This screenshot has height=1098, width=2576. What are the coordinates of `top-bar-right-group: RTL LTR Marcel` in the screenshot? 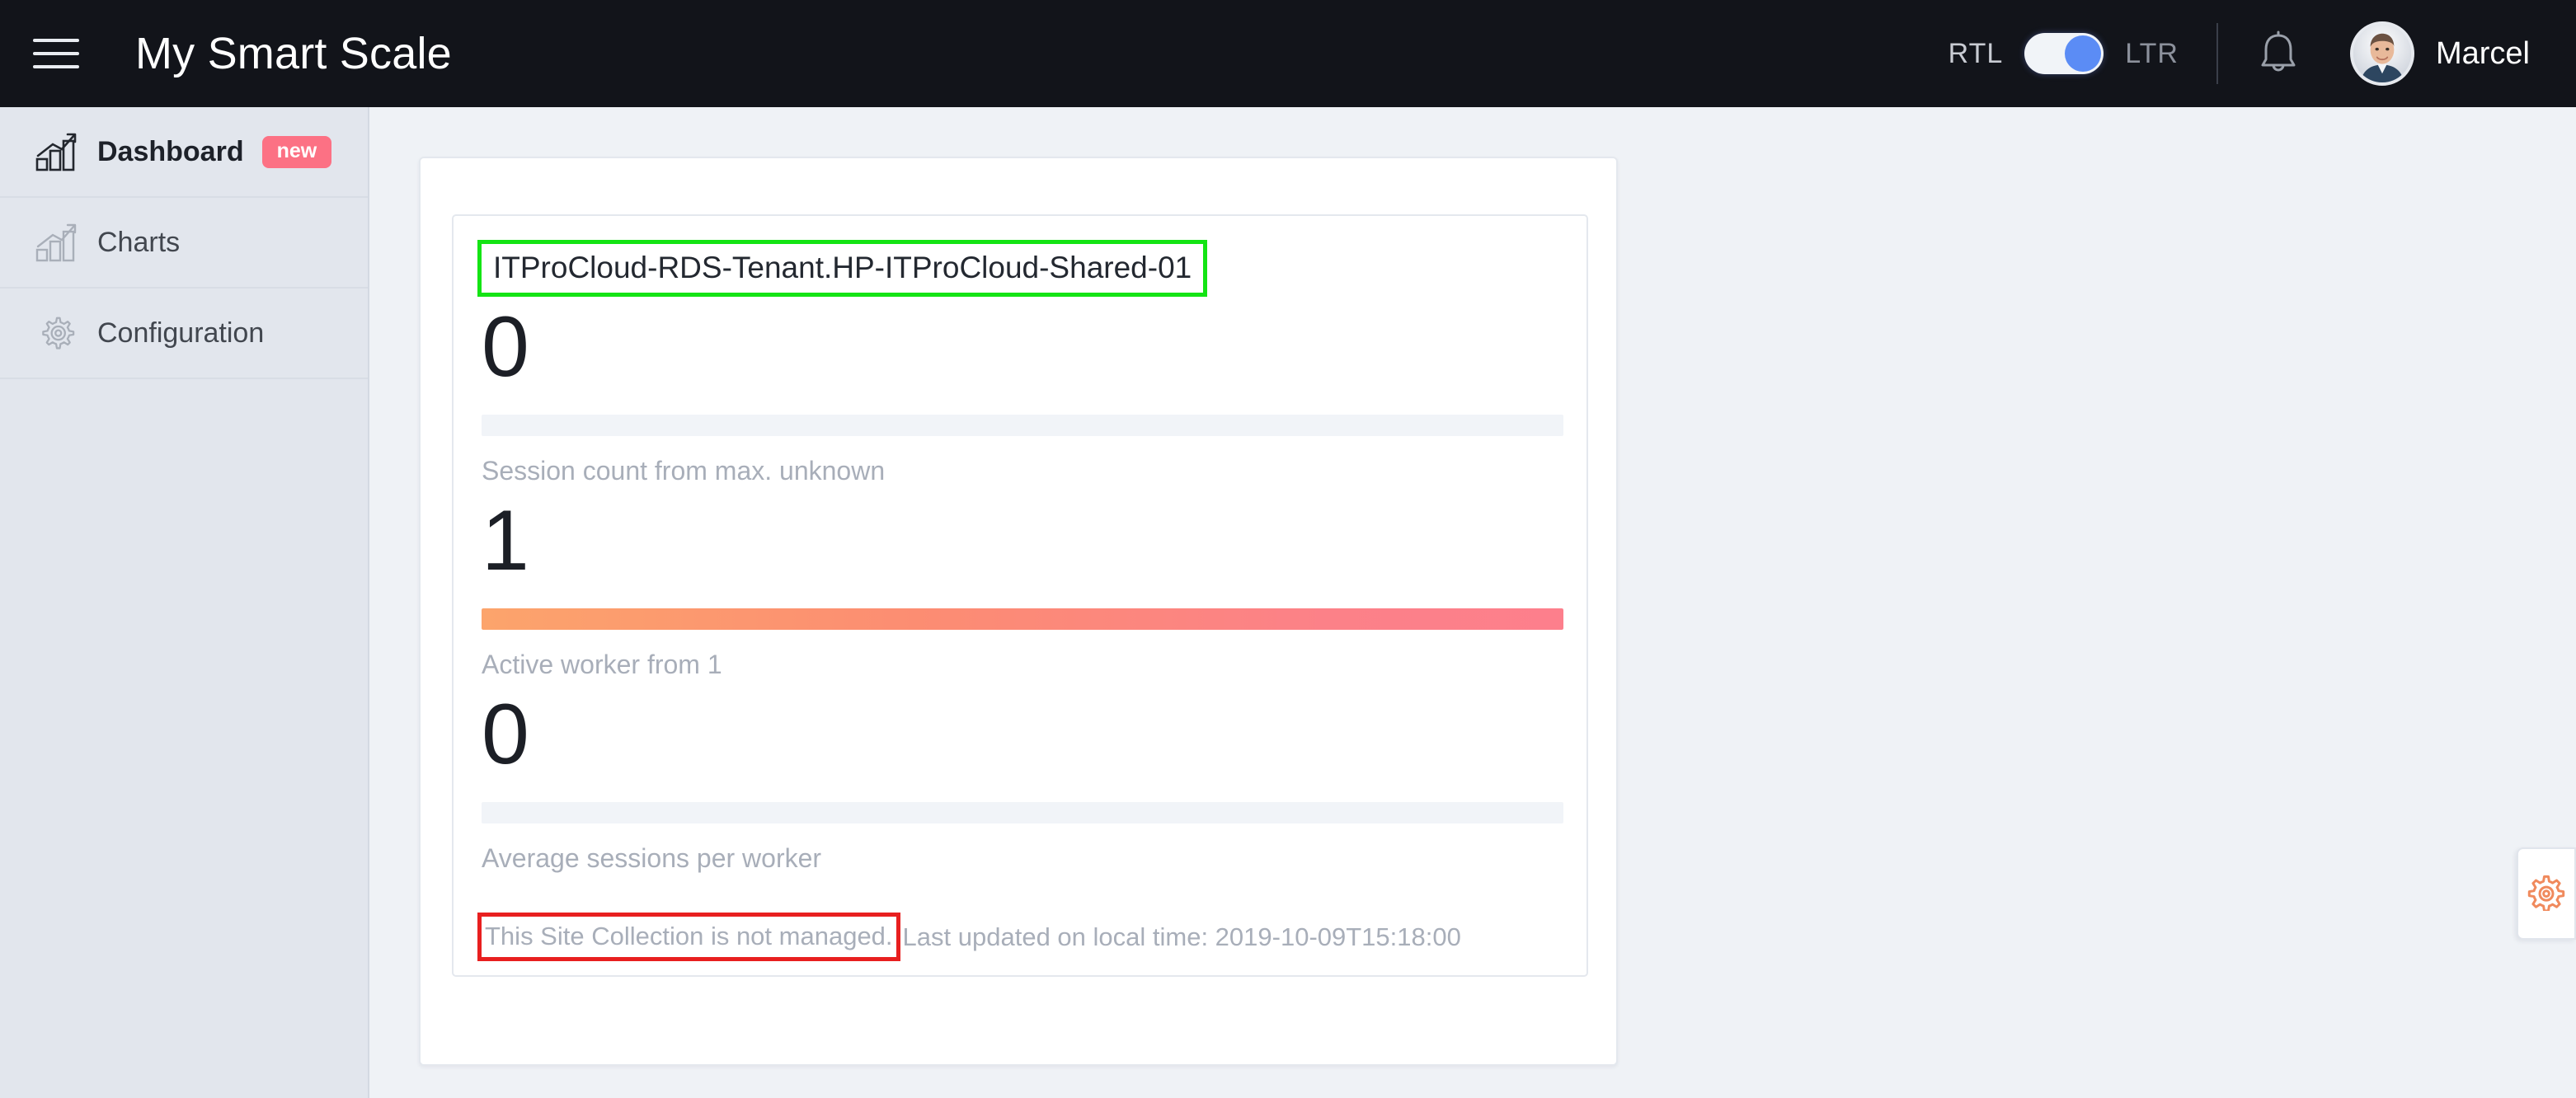 It's located at (2262, 53).